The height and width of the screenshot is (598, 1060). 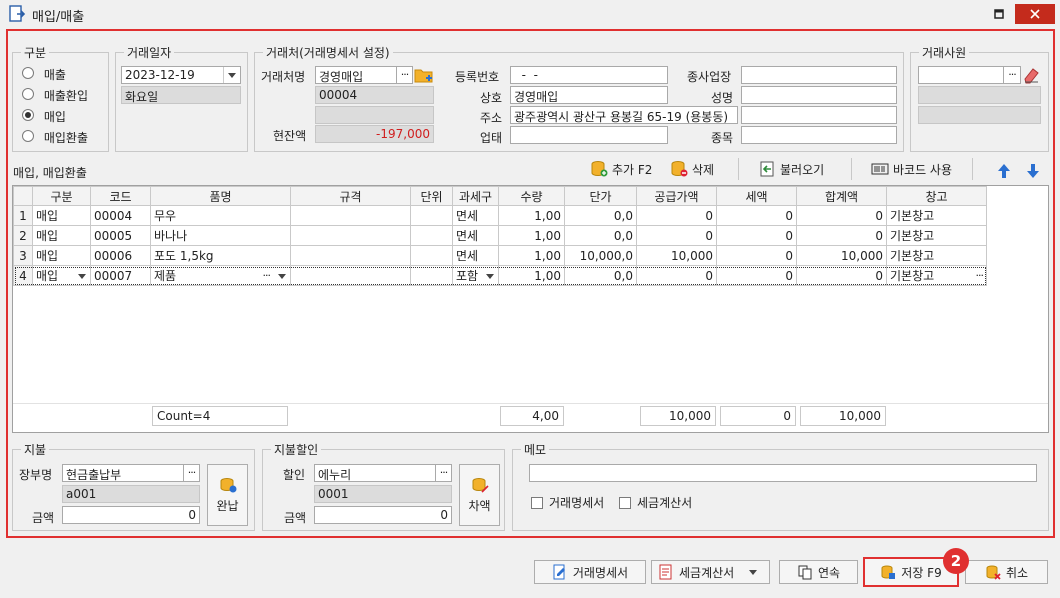 I want to click on column-header: 구분, so click(x=61, y=196).